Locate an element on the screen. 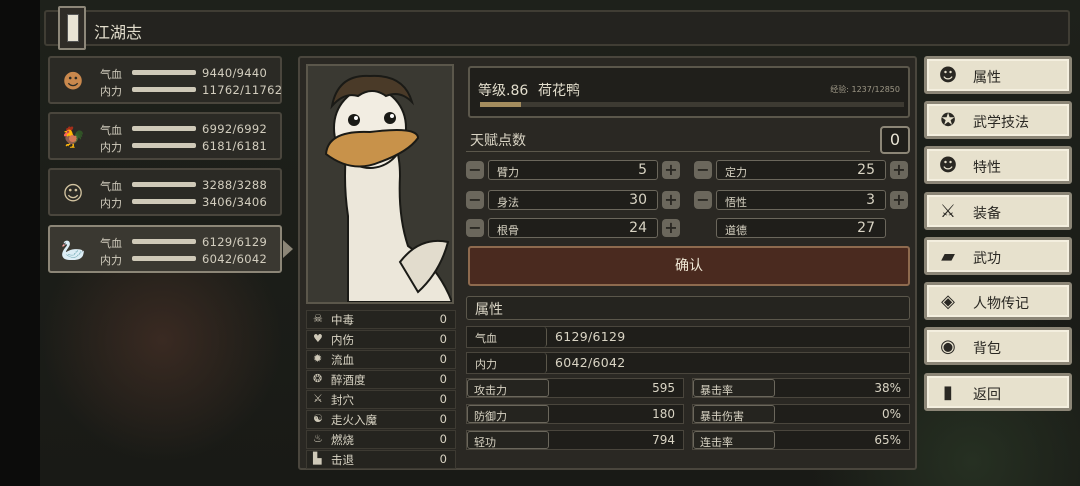  stat-value: 65% is located at coordinates (887, 440).